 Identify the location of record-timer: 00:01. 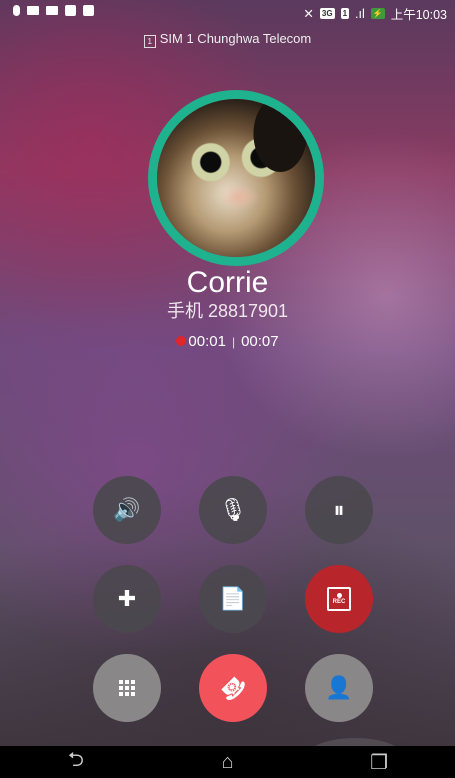
(207, 341).